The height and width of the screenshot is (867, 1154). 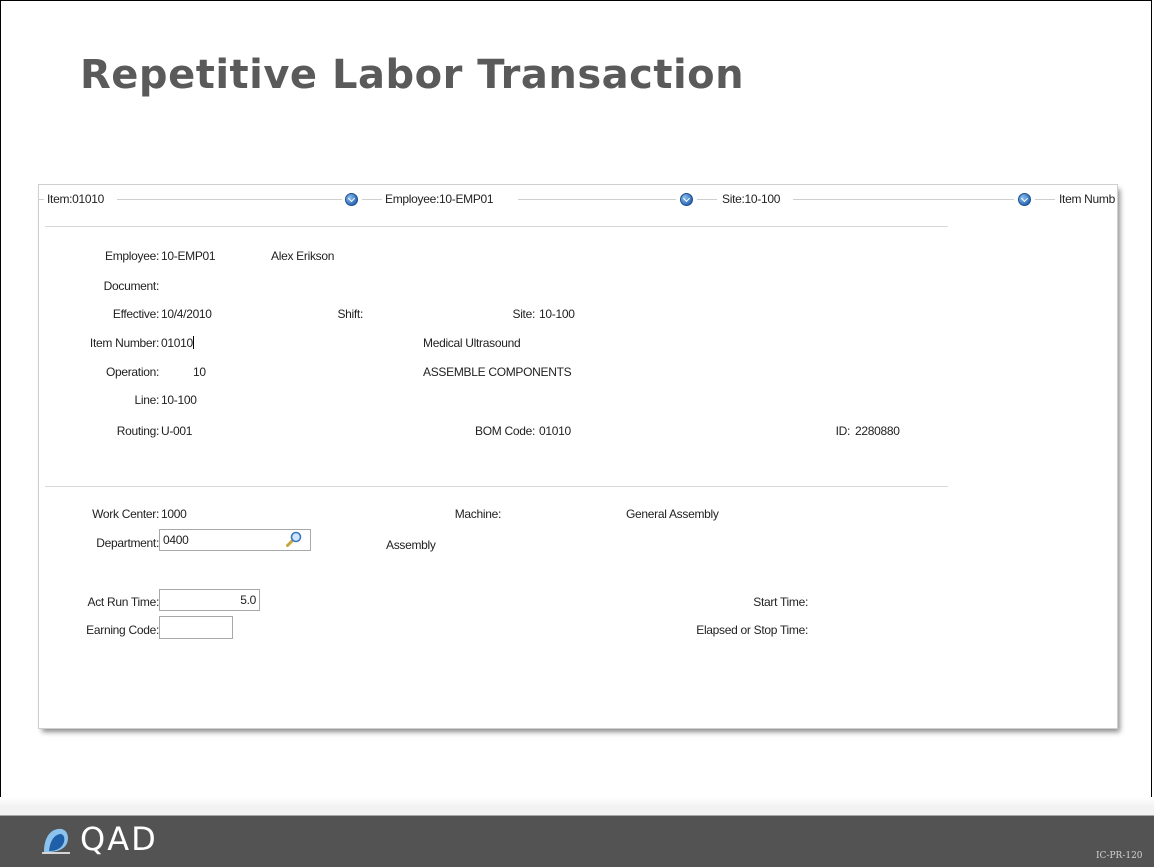 What do you see at coordinates (123, 602) in the screenshot?
I see `act-run-time-label: Act Run Time:` at bounding box center [123, 602].